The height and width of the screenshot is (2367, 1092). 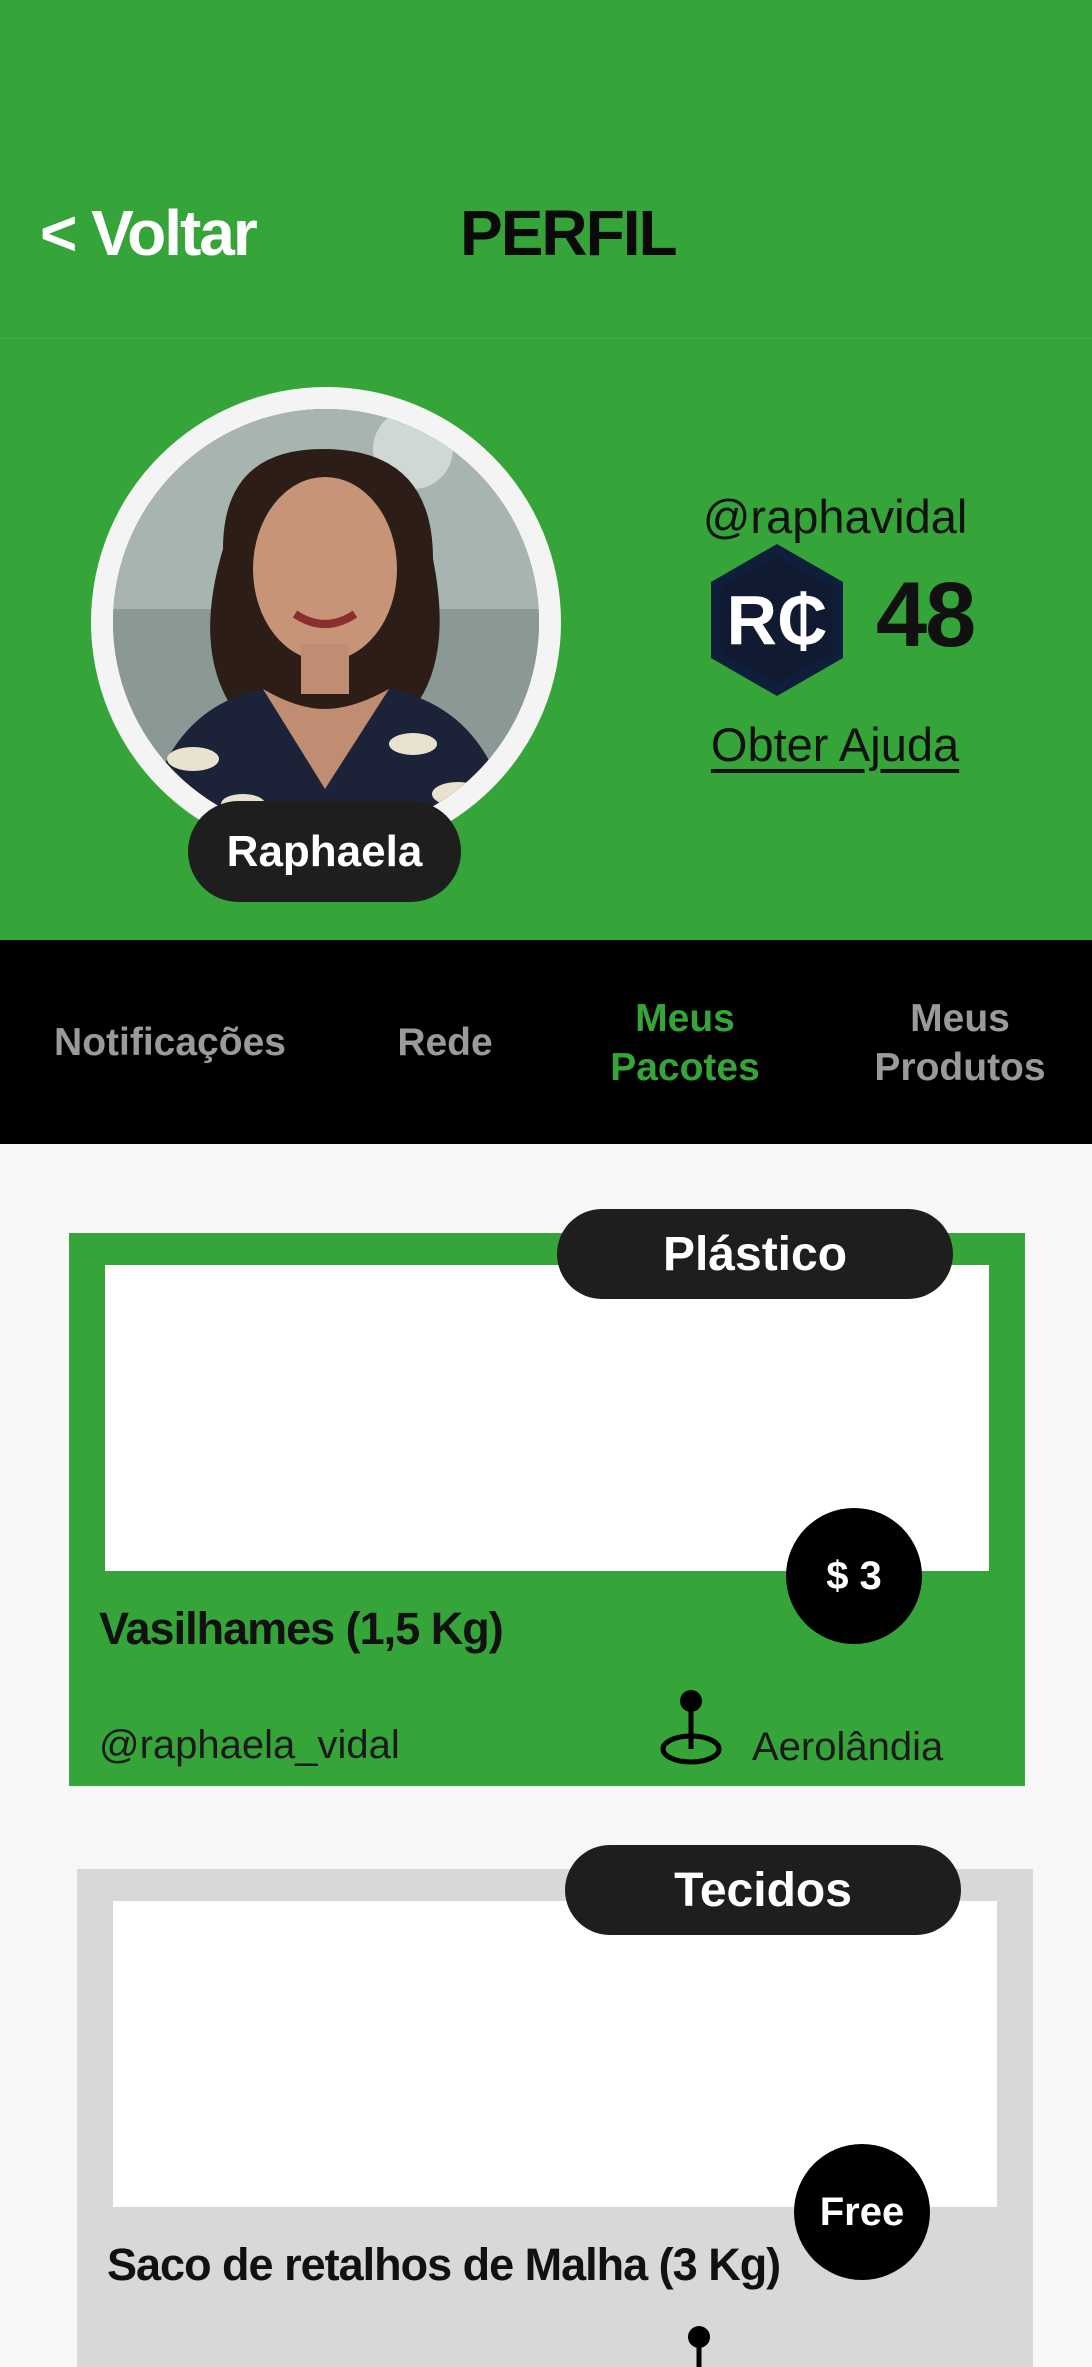 What do you see at coordinates (149, 233) in the screenshot?
I see `back-button: < Voltar` at bounding box center [149, 233].